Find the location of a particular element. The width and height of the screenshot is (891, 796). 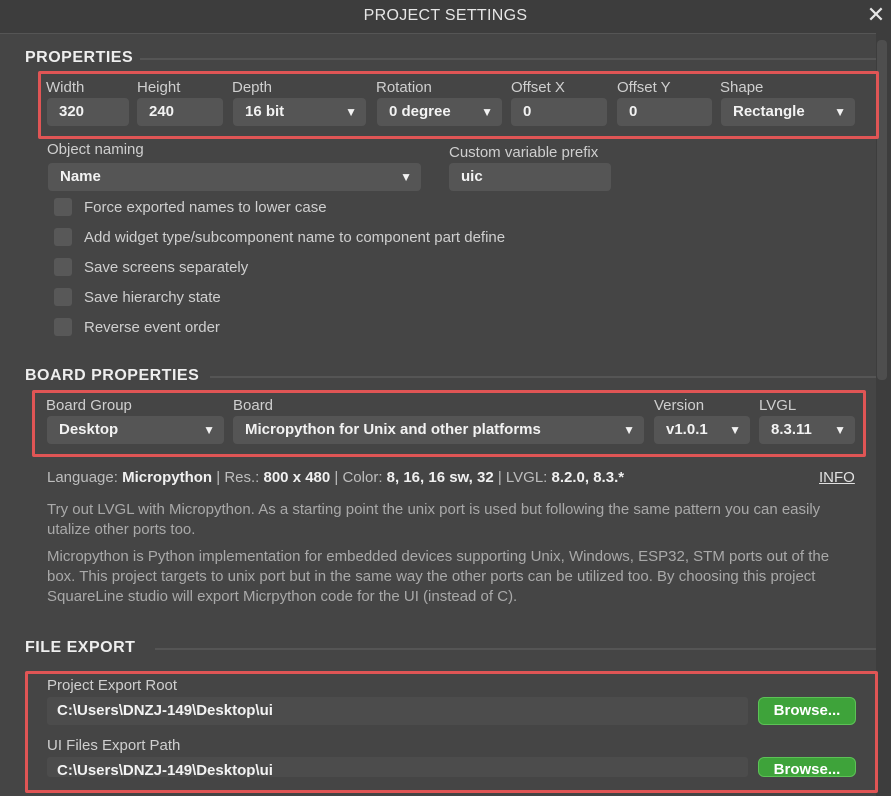

properties-title: PROPERTIES is located at coordinates (79, 57).